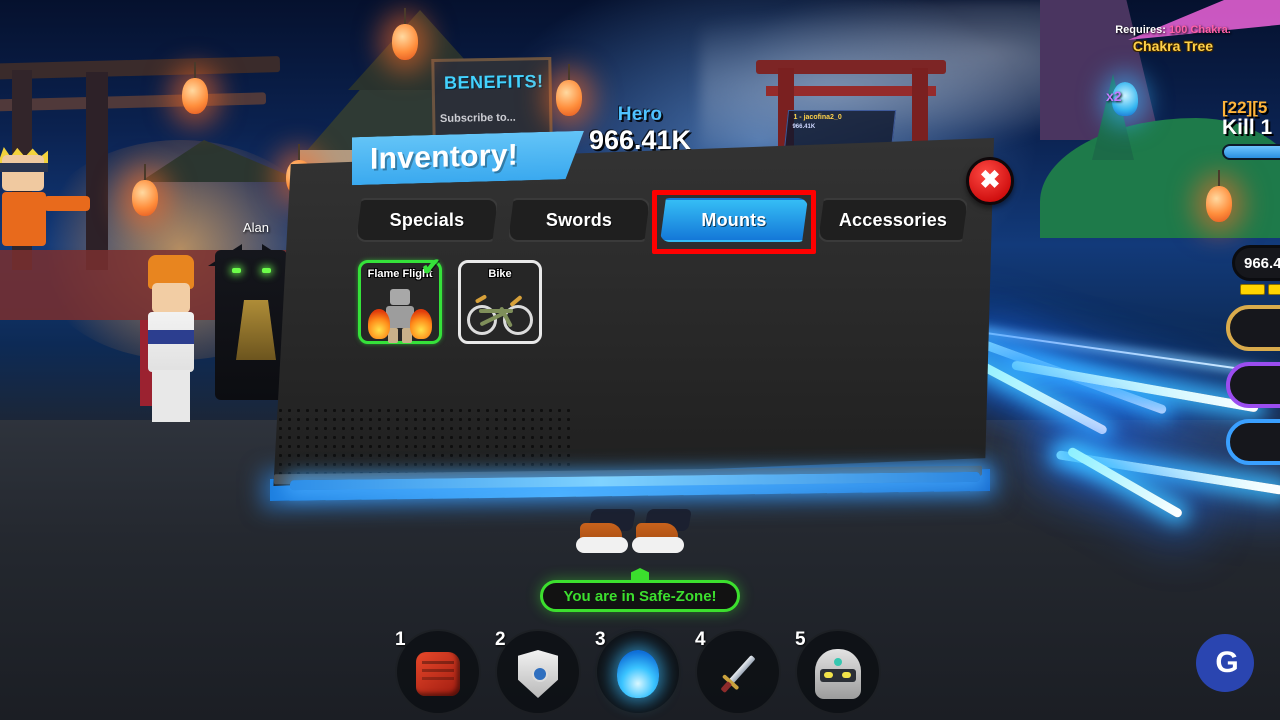 This screenshot has width=1280, height=720. I want to click on quest-progress-bar, so click(1251, 152).